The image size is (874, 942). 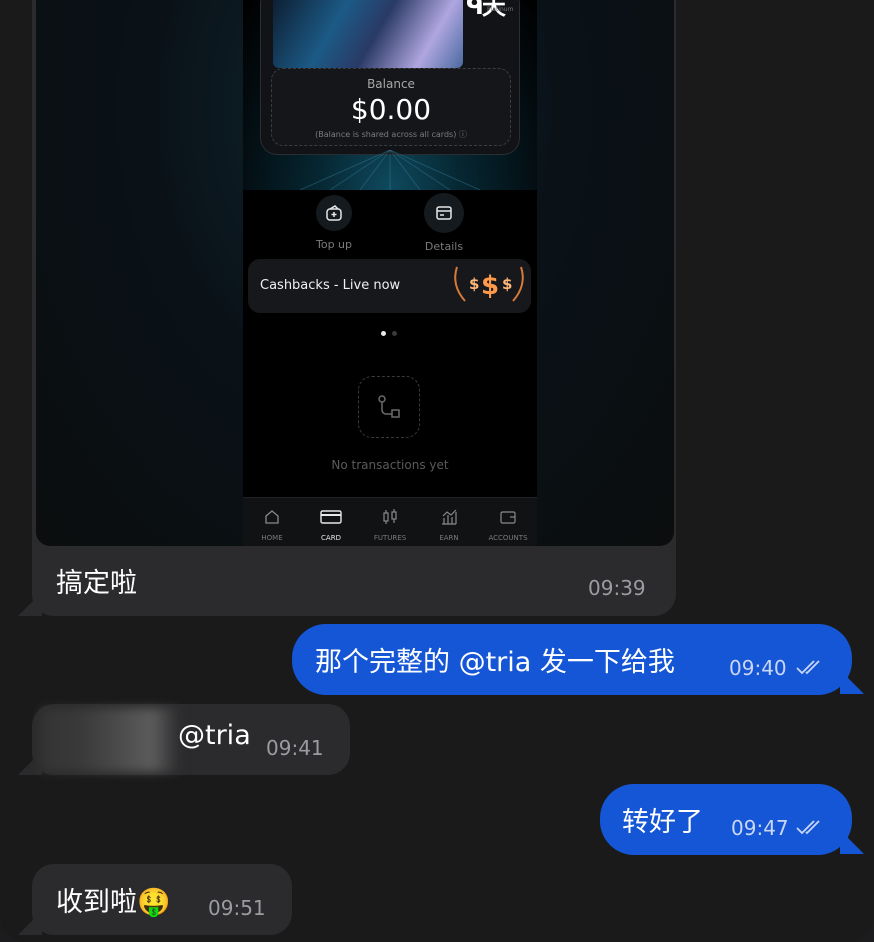 What do you see at coordinates (331, 538) in the screenshot?
I see `nav-card-label: CARD` at bounding box center [331, 538].